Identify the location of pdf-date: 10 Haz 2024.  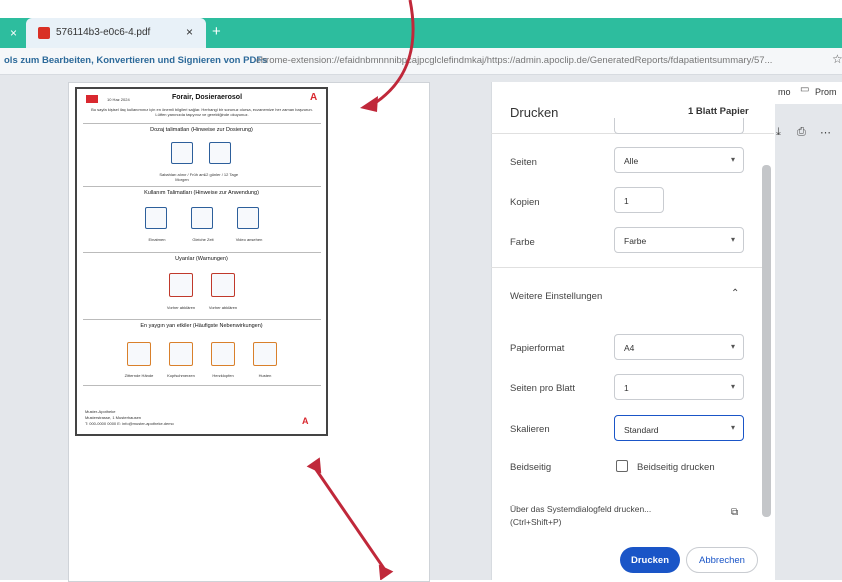
(118, 99).